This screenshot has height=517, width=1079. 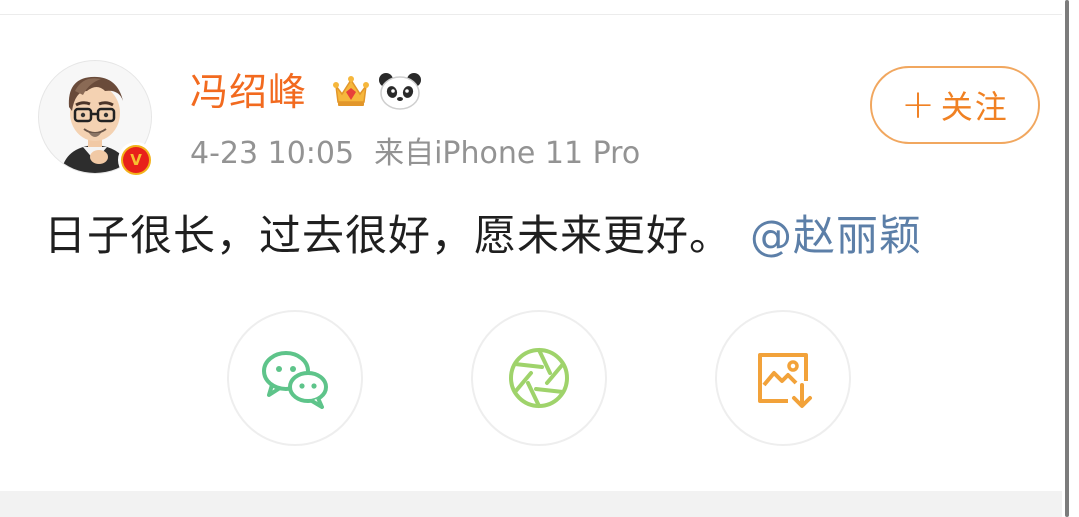 What do you see at coordinates (974, 107) in the screenshot?
I see `follow-label: 关注` at bounding box center [974, 107].